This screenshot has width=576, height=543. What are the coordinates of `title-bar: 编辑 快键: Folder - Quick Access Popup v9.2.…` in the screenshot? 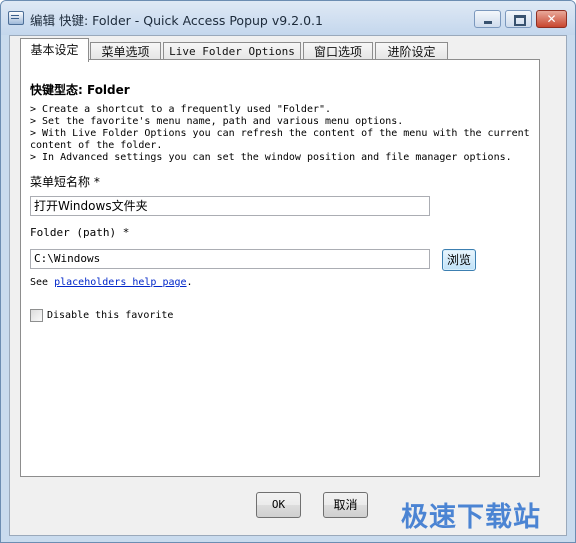 It's located at (288, 18).